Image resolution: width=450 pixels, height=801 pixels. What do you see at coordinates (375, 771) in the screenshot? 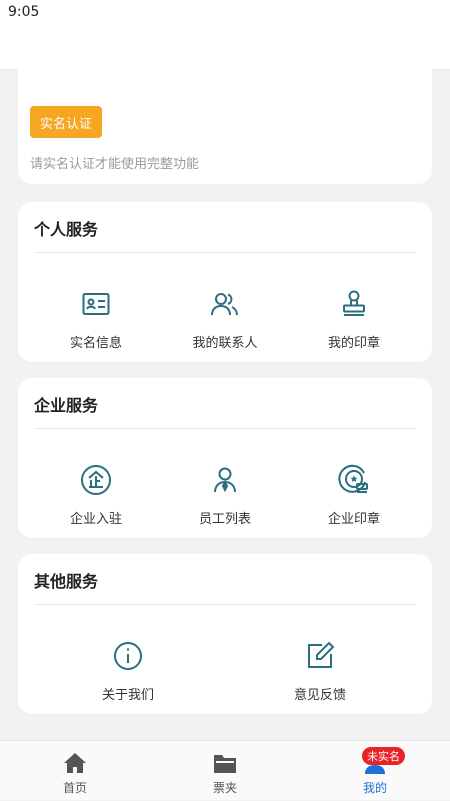
I see `tab-mine: 我的 未实名` at bounding box center [375, 771].